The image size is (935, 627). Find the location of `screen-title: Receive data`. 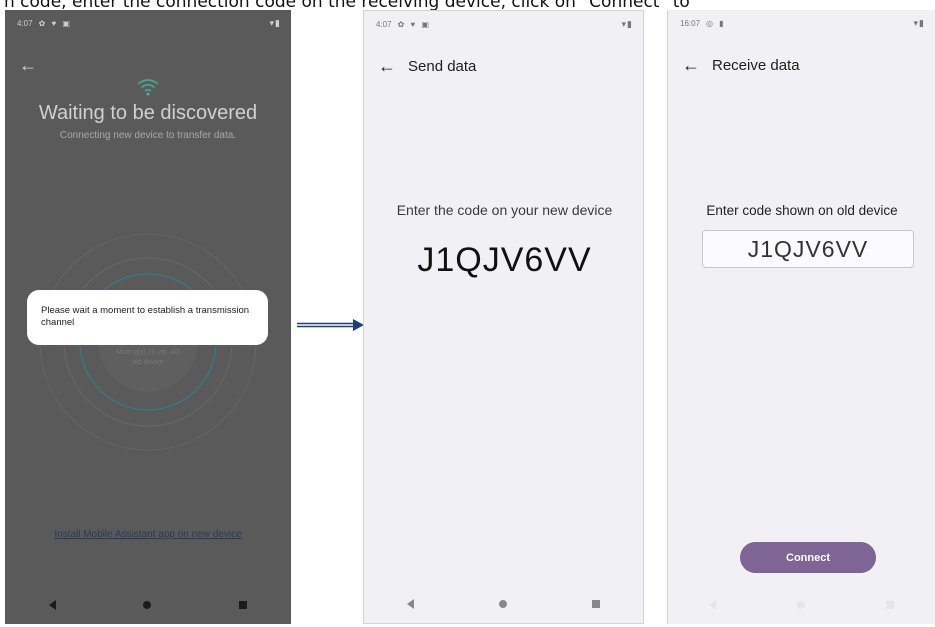

screen-title: Receive data is located at coordinates (756, 65).